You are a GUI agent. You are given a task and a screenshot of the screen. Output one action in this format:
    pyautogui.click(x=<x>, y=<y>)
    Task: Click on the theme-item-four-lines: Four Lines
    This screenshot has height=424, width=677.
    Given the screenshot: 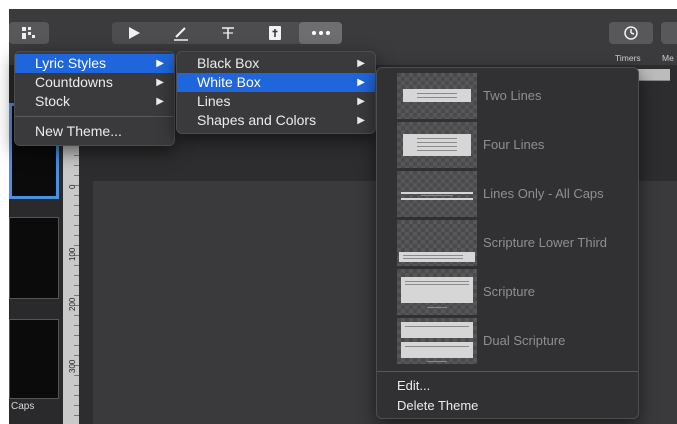 What is the action you would take?
    pyautogui.click(x=512, y=145)
    